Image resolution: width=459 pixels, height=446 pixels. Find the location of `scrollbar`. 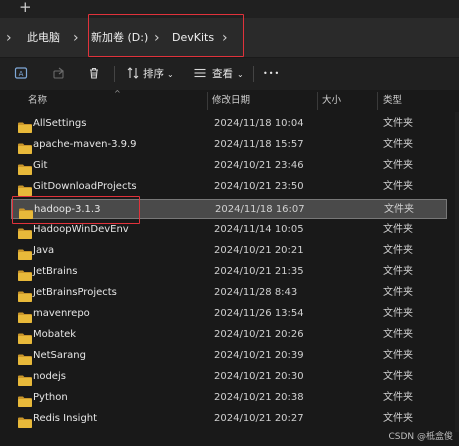

scrollbar is located at coordinates (457, 272).